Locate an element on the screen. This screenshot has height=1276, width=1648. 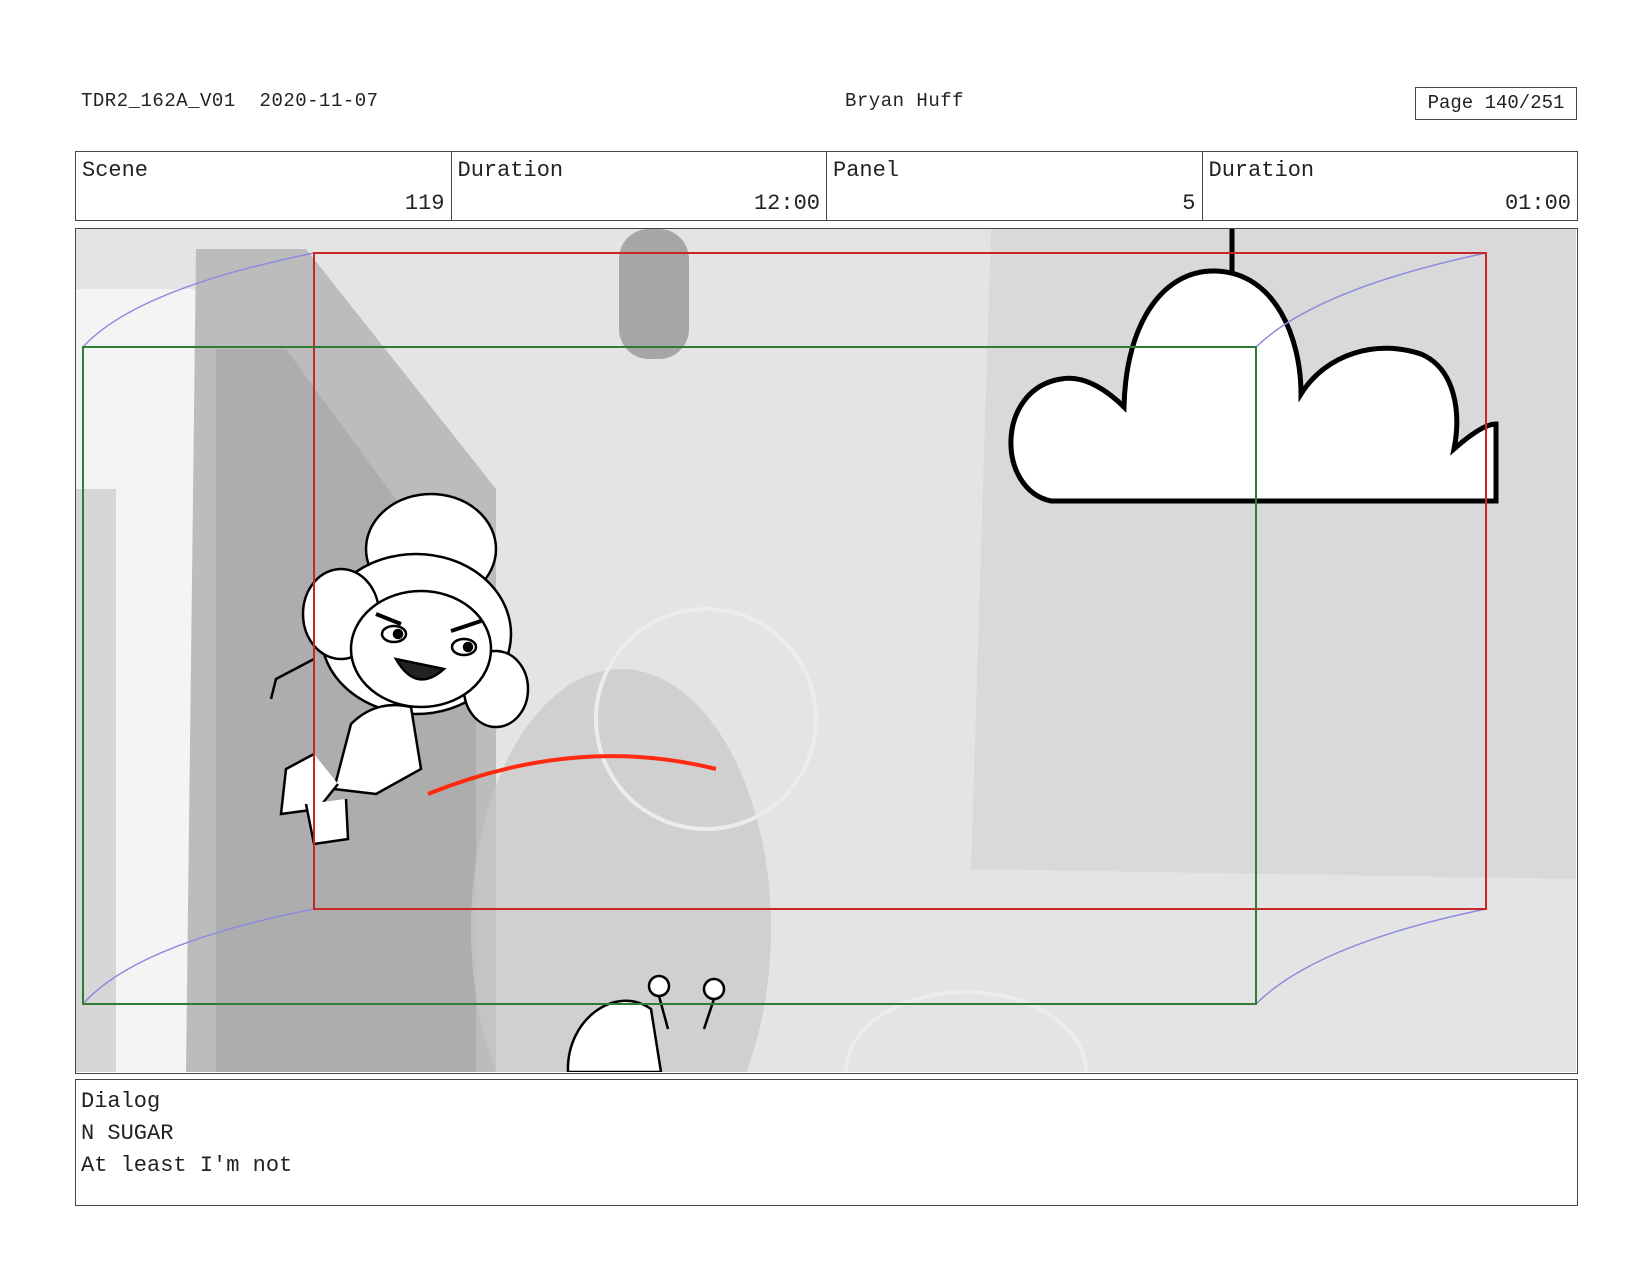
dialog-character: N SUGAR is located at coordinates (127, 1133).